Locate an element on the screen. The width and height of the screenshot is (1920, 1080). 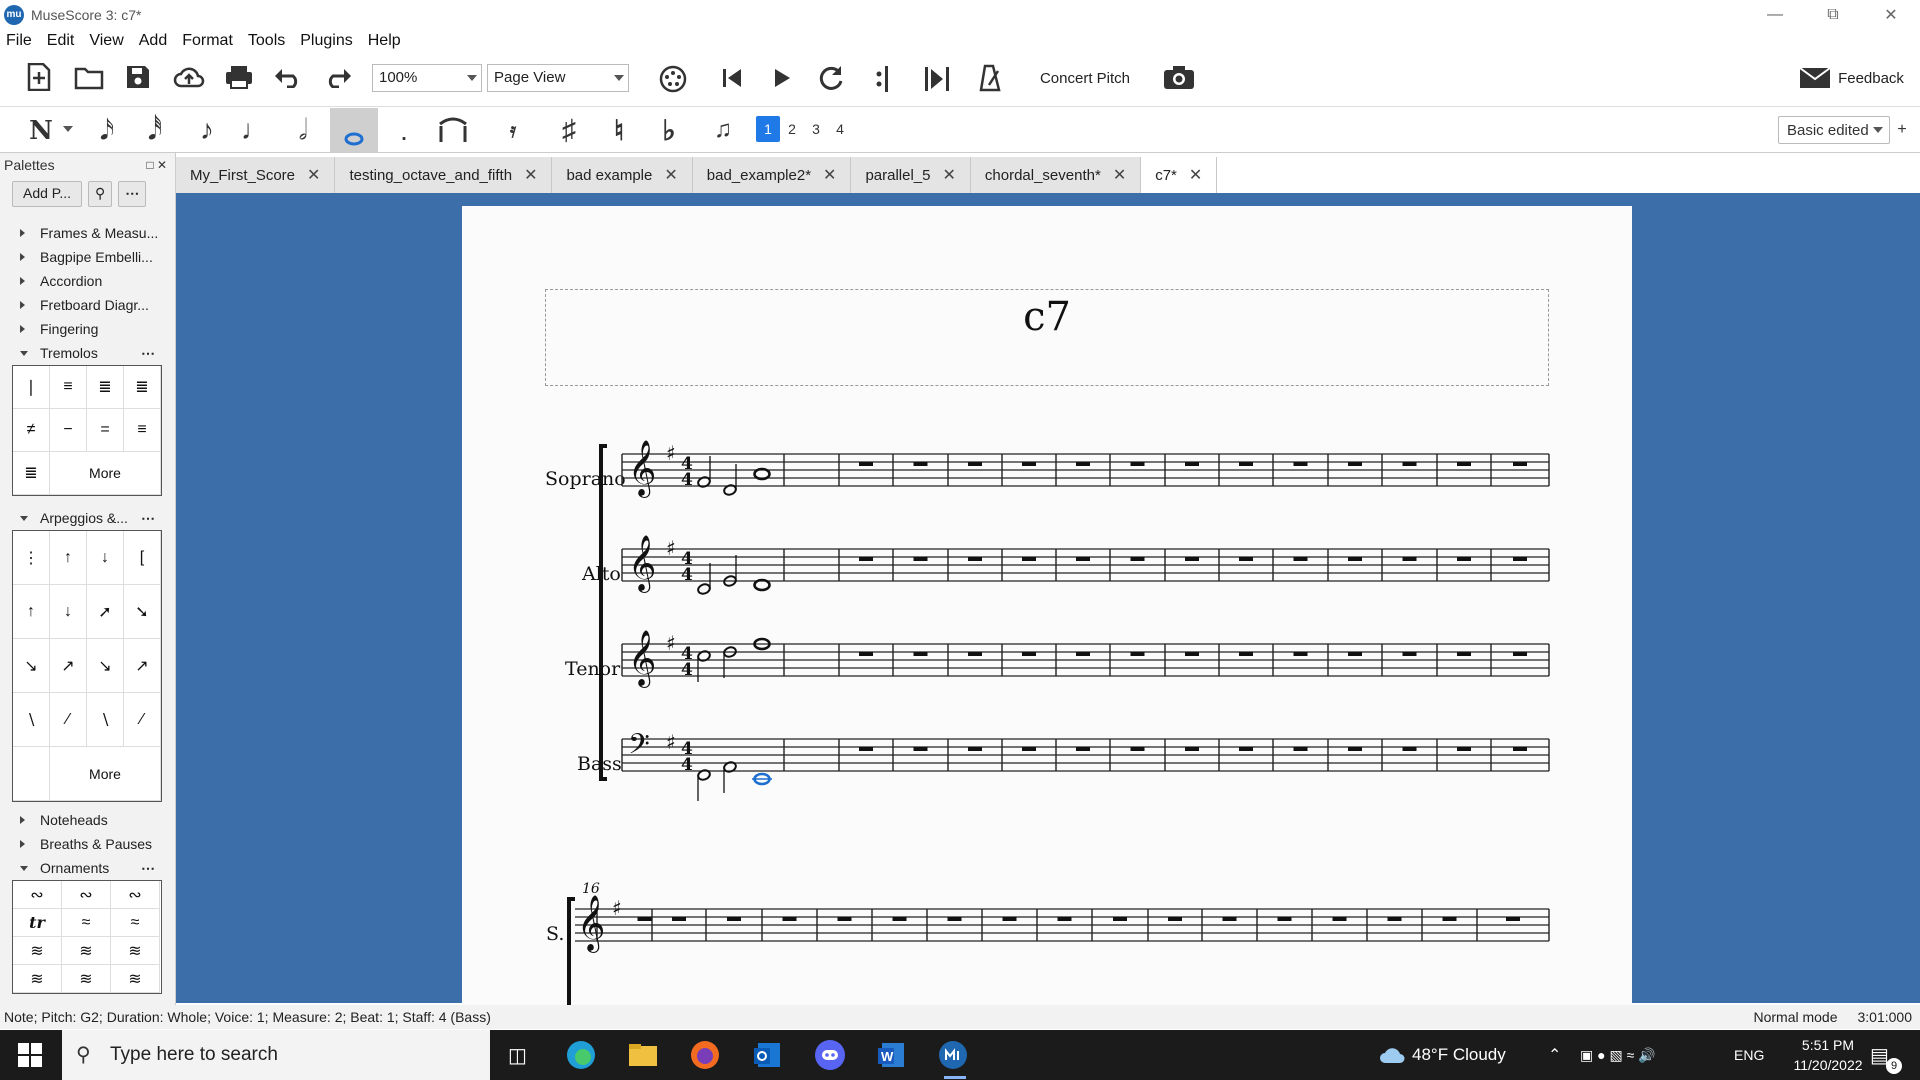
repeat-playback-icon is located at coordinates (883, 79).